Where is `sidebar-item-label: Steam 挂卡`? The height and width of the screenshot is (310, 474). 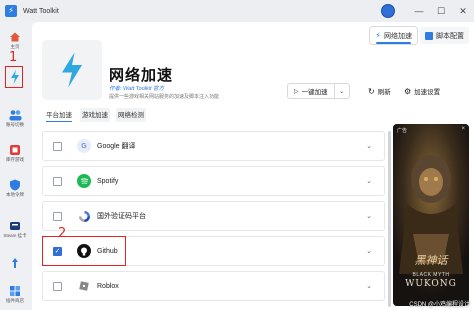 sidebar-item-label: Steam 挂卡 is located at coordinates (15, 235).